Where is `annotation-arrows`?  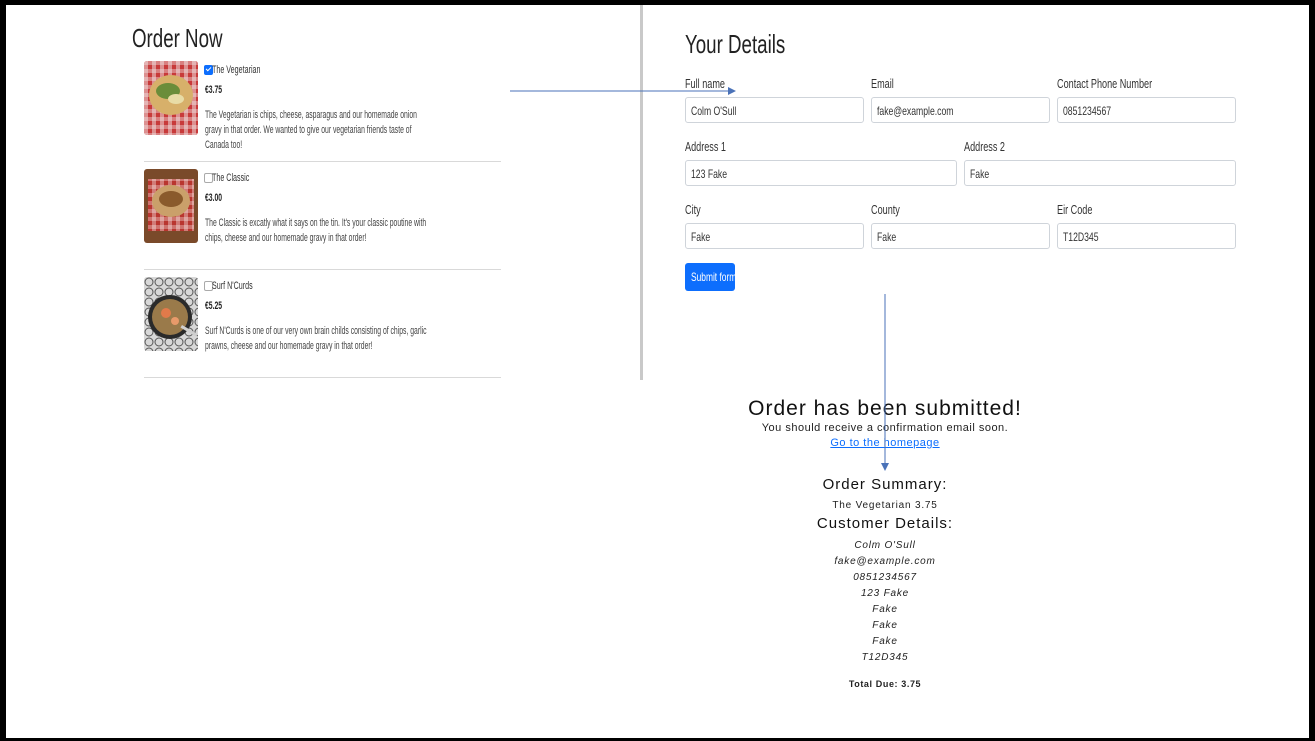 annotation-arrows is located at coordinates (699, 279).